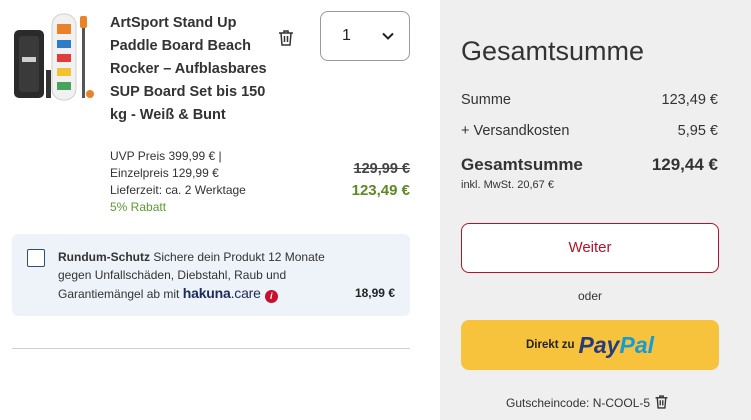 Image resolution: width=751 pixels, height=420 pixels. I want to click on shipping-value: 5,95 €, so click(697, 131).